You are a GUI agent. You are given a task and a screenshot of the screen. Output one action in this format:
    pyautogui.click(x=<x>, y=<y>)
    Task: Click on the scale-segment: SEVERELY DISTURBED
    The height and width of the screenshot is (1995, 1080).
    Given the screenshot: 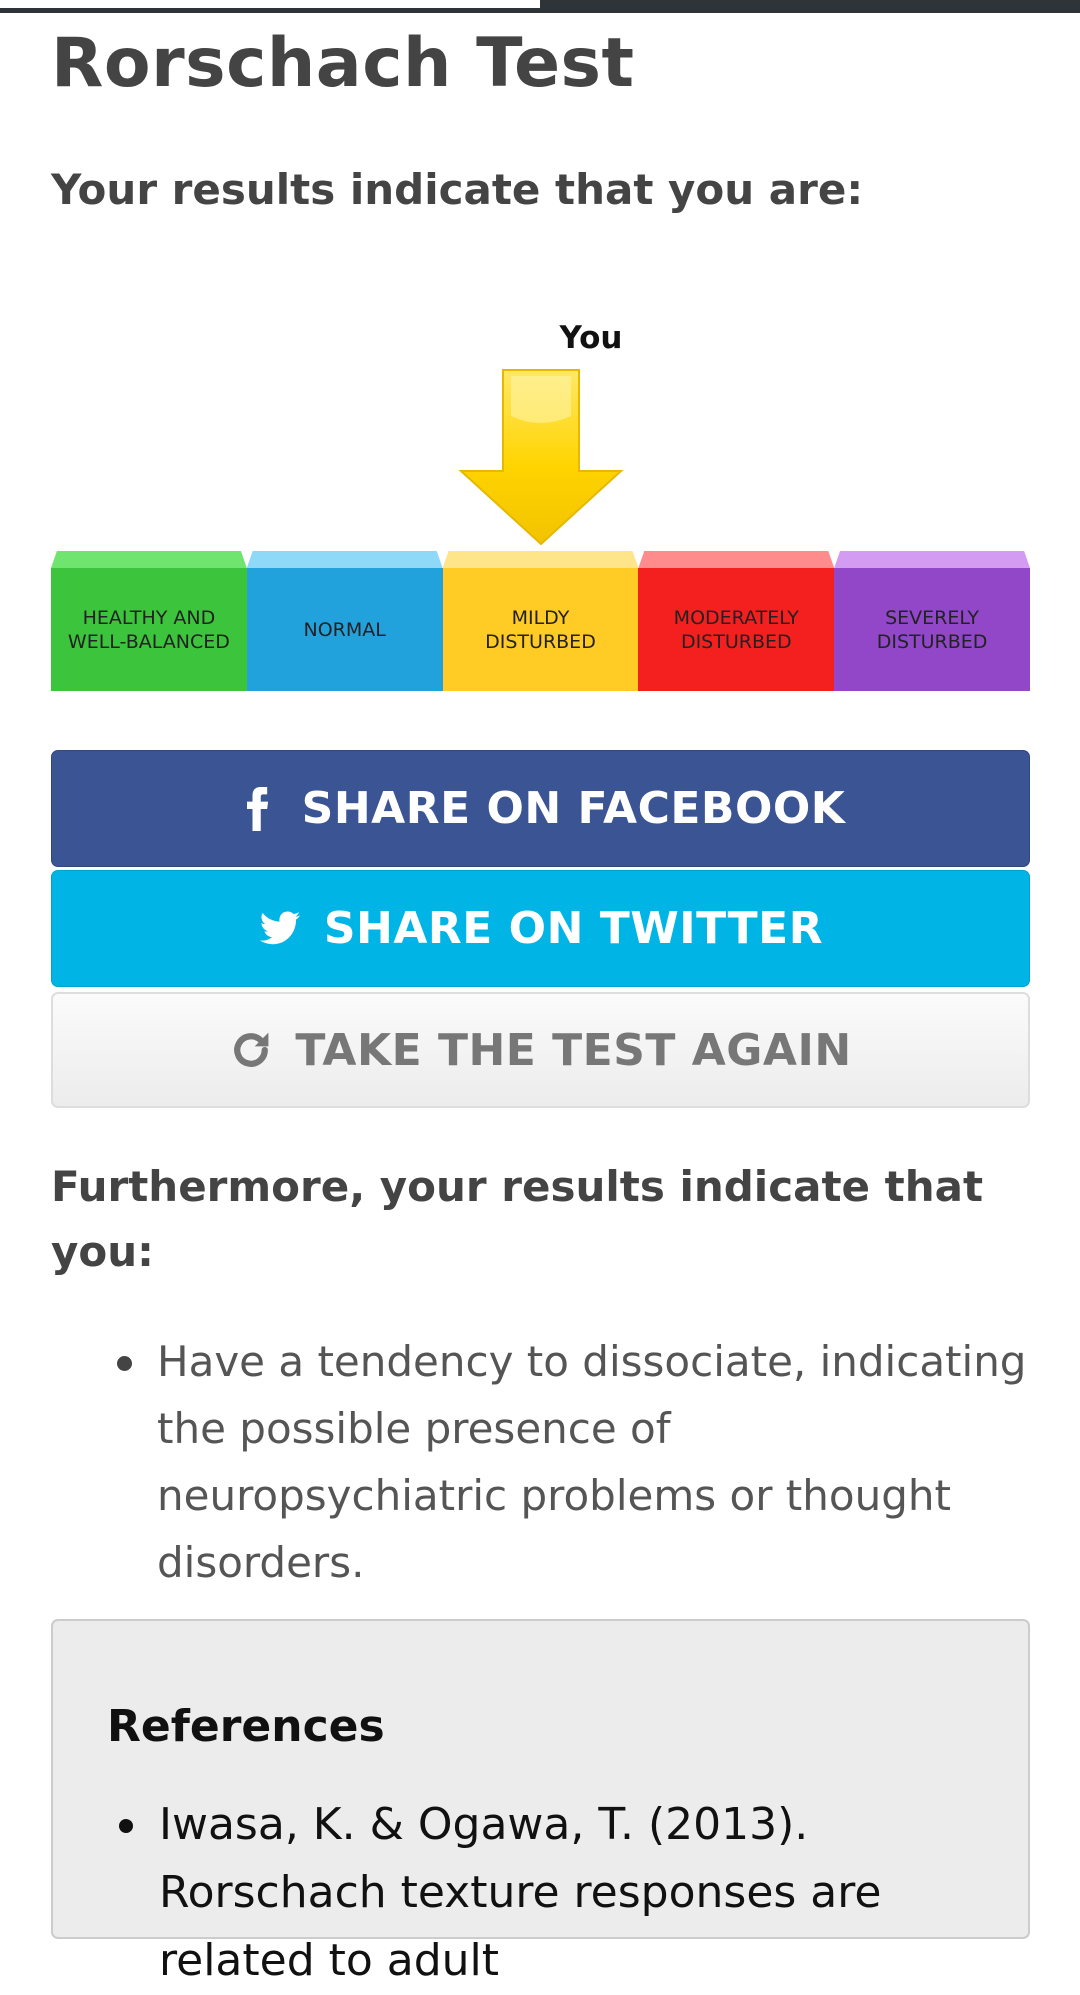 What is the action you would take?
    pyautogui.click(x=932, y=621)
    